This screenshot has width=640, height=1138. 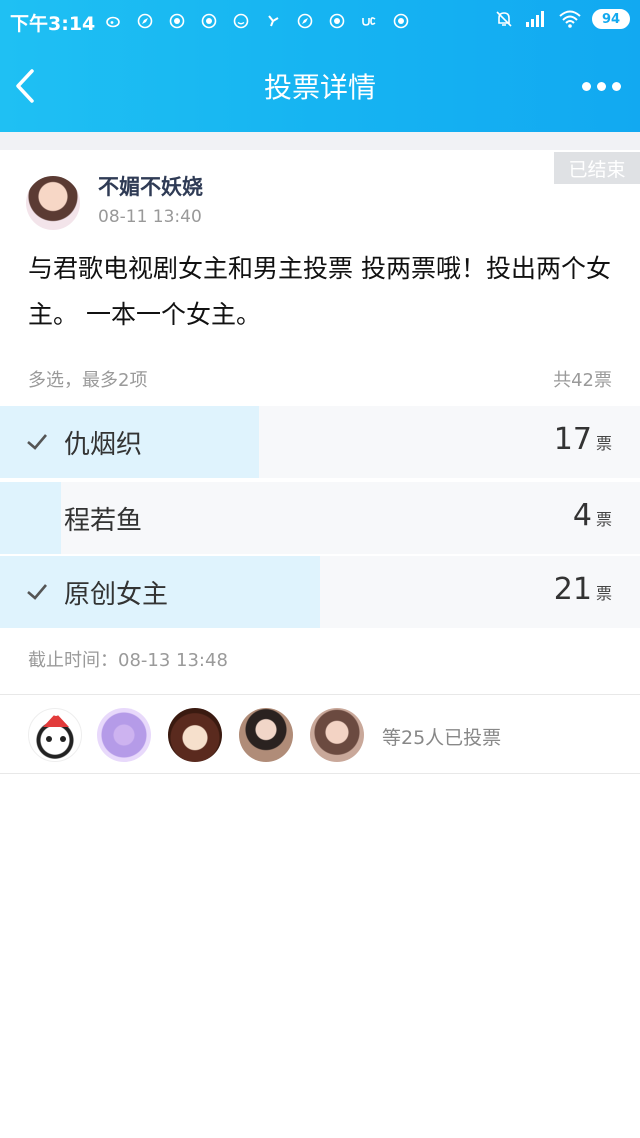 What do you see at coordinates (103, 445) in the screenshot?
I see `vote-option-label: 仇烟织` at bounding box center [103, 445].